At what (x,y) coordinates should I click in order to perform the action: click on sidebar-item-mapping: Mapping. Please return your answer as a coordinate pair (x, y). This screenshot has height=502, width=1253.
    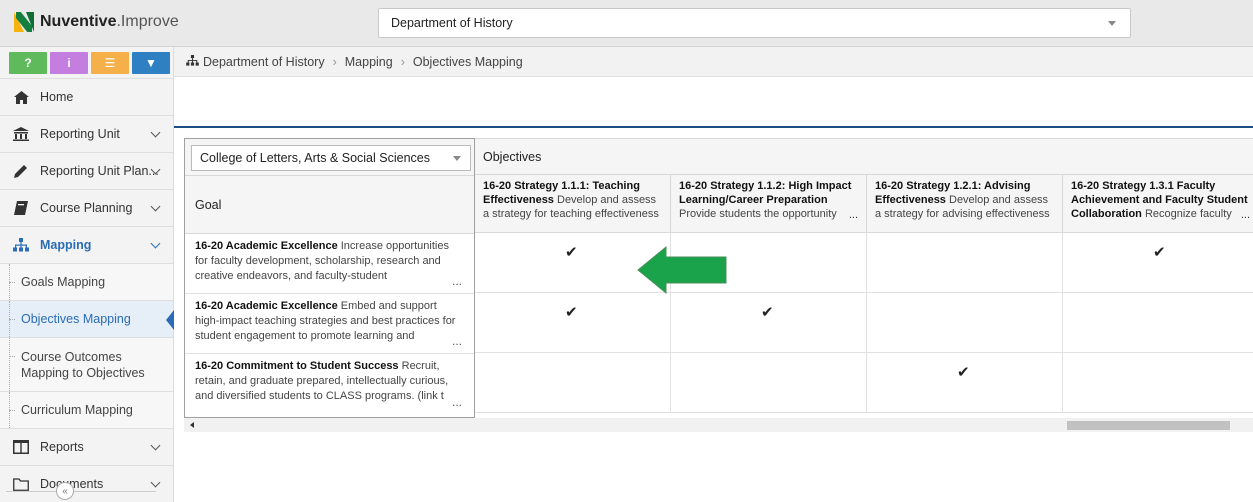
    Looking at the image, I should click on (86, 244).